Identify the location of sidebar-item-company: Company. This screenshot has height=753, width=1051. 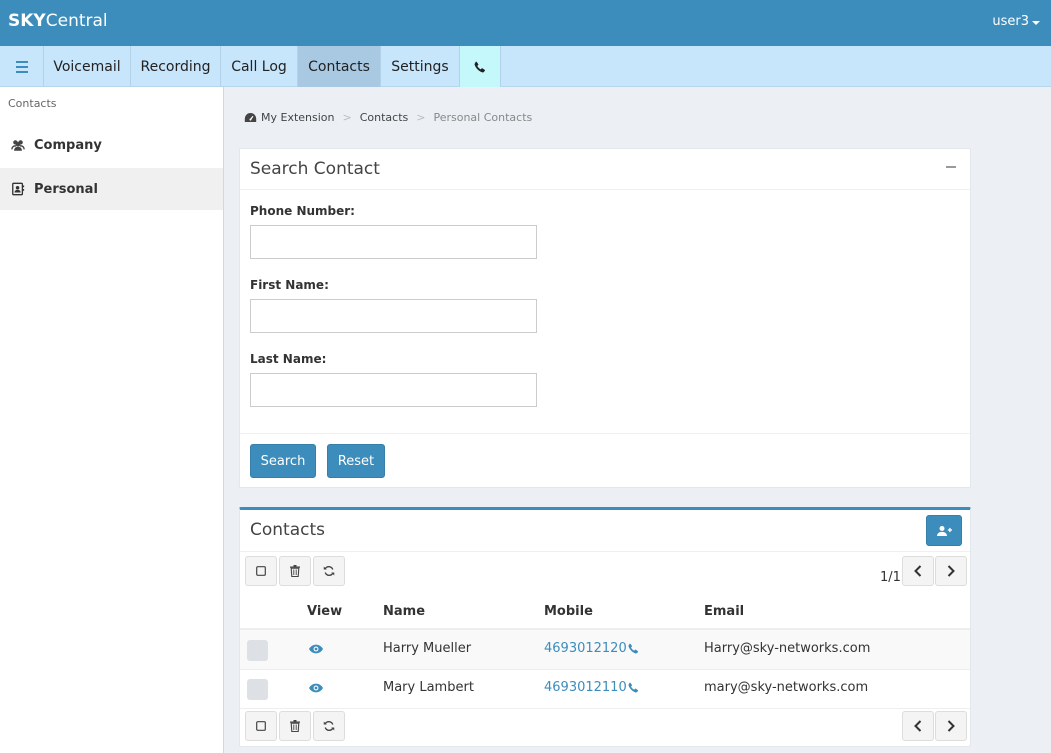
(111, 145).